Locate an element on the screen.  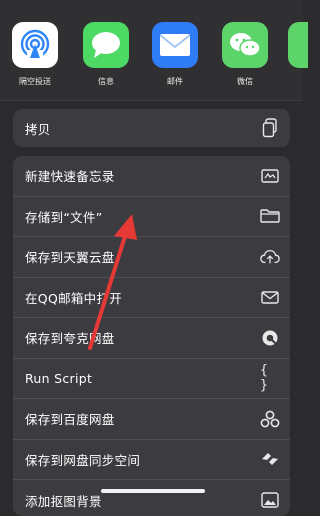
action-label: 新建快速备忘录 is located at coordinates (70, 177).